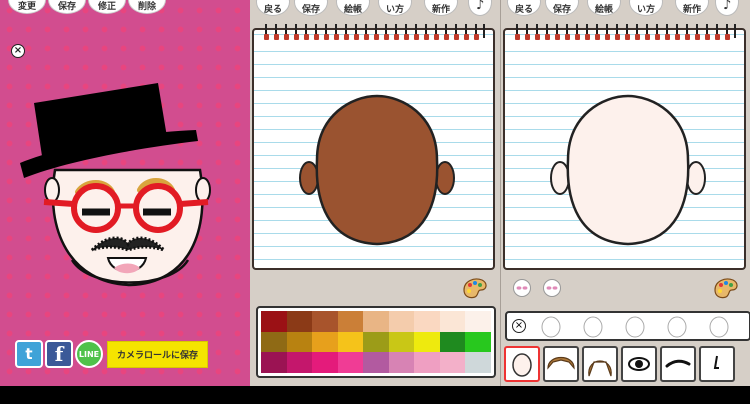 This screenshot has width=750, height=404. I want to click on share-row: t f LINE, so click(59, 354).